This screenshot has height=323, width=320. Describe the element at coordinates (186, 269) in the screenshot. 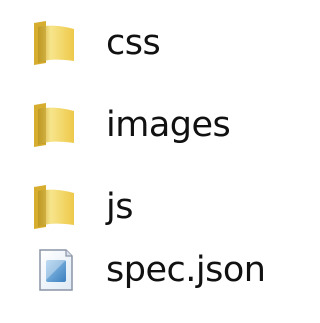

I see `item-label: spec.json` at that location.